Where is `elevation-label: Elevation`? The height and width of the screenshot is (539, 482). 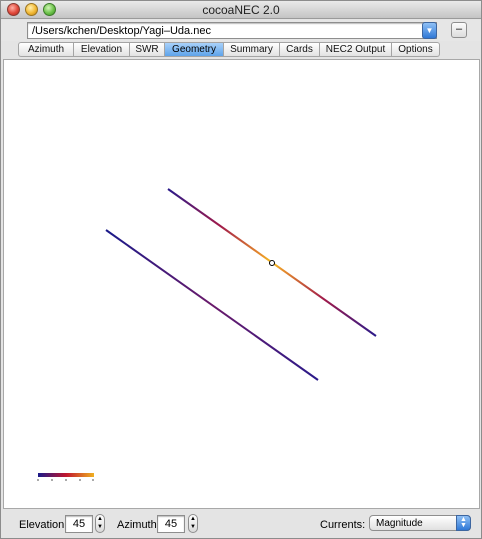
elevation-label: Elevation is located at coordinates (42, 525).